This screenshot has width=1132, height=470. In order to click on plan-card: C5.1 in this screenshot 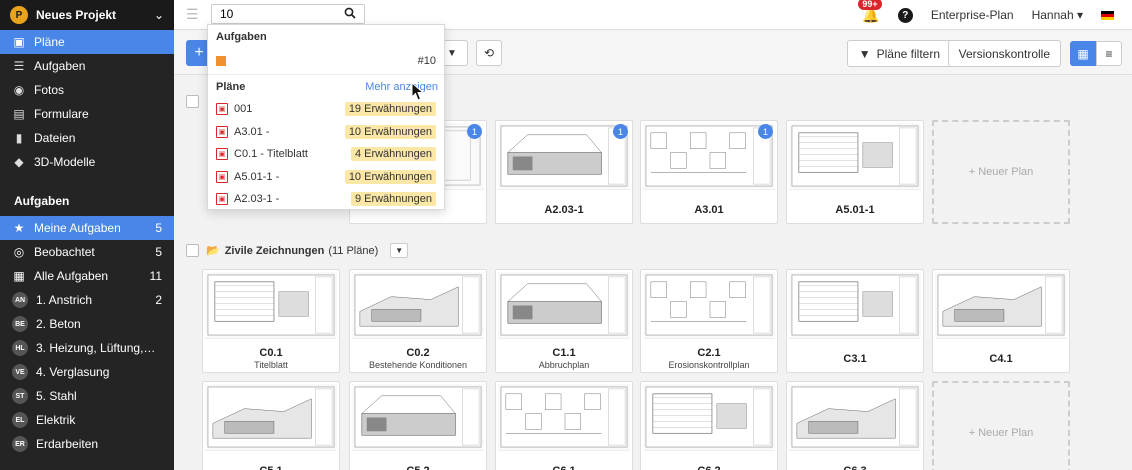, I will do `click(271, 425)`.